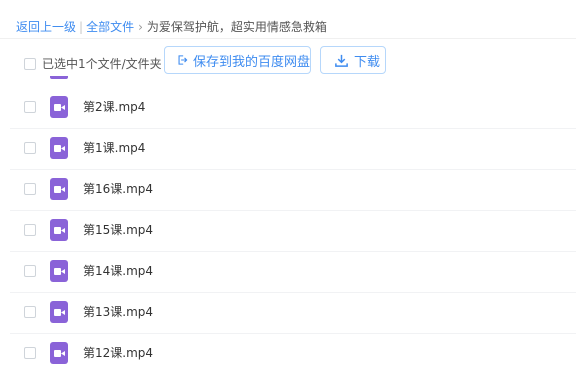  What do you see at coordinates (353, 60) in the screenshot?
I see `download-button: 下载` at bounding box center [353, 60].